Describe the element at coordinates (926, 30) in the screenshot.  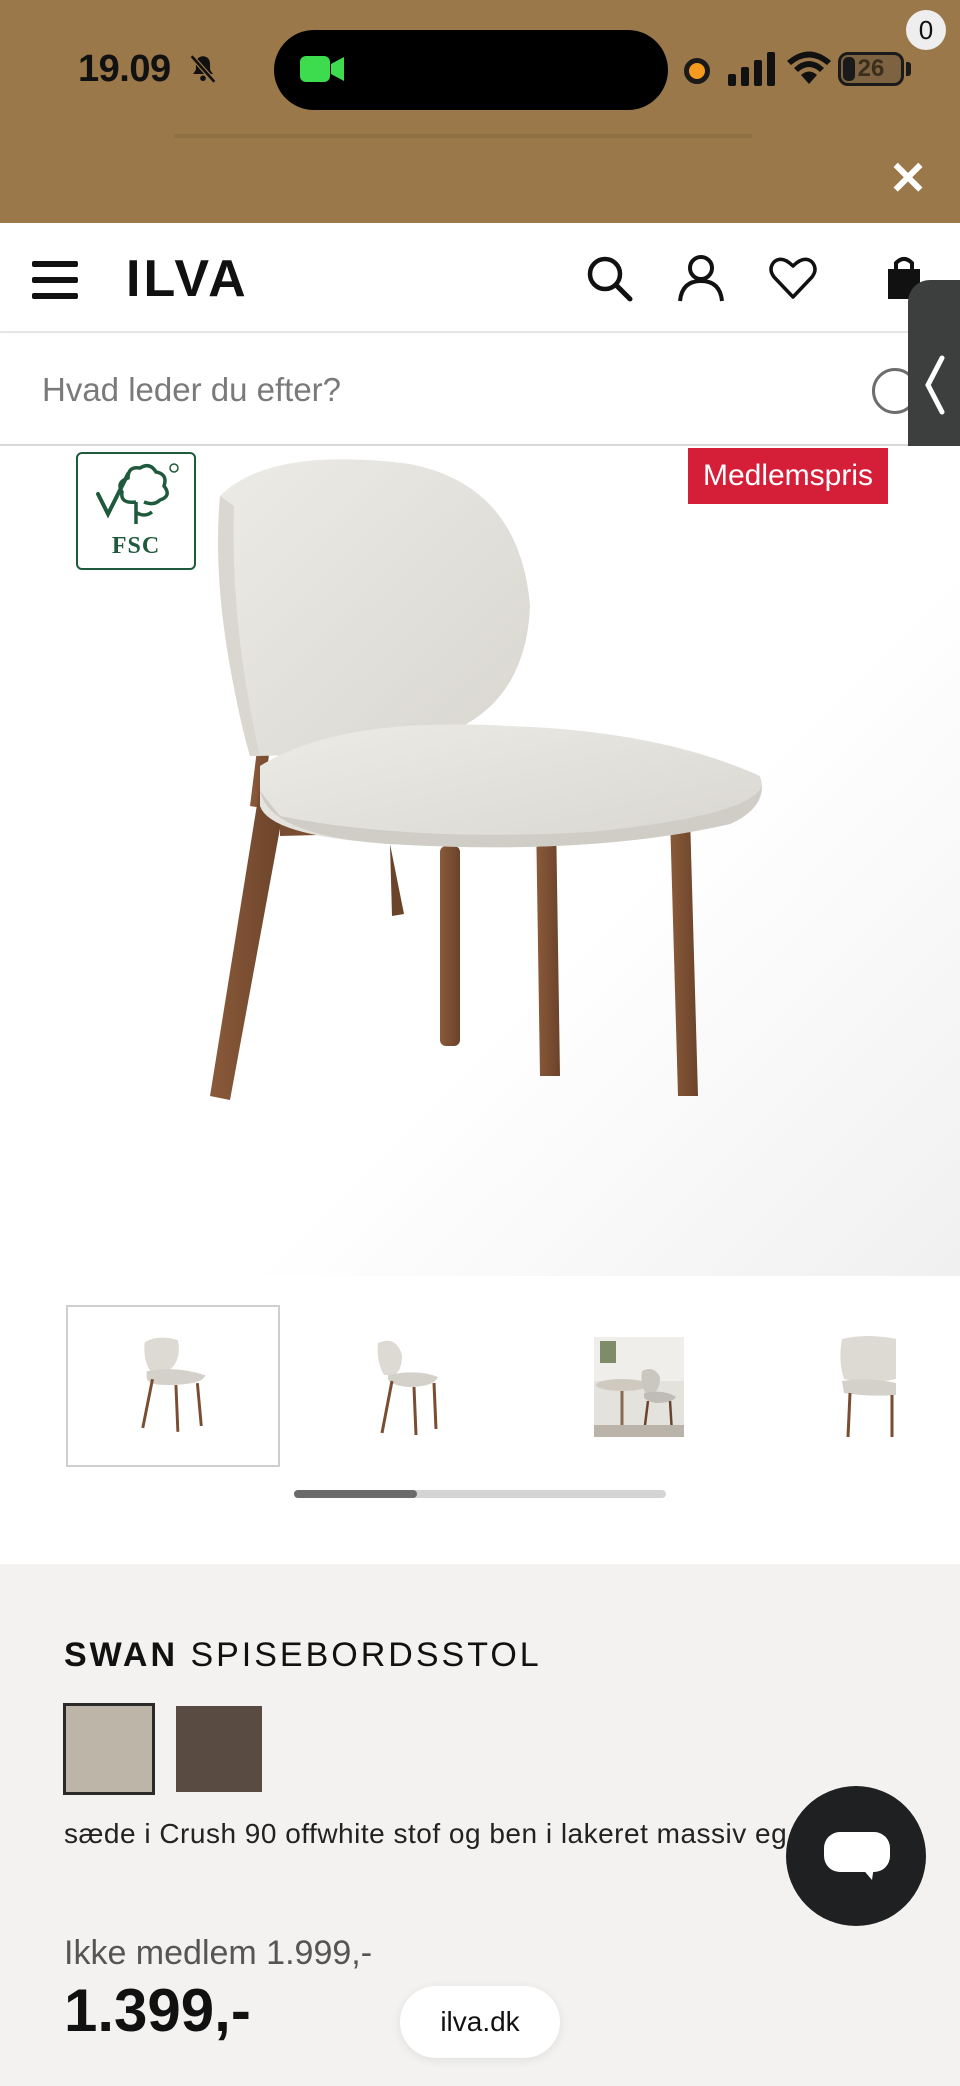
I see `cart-count-badge: 0` at that location.